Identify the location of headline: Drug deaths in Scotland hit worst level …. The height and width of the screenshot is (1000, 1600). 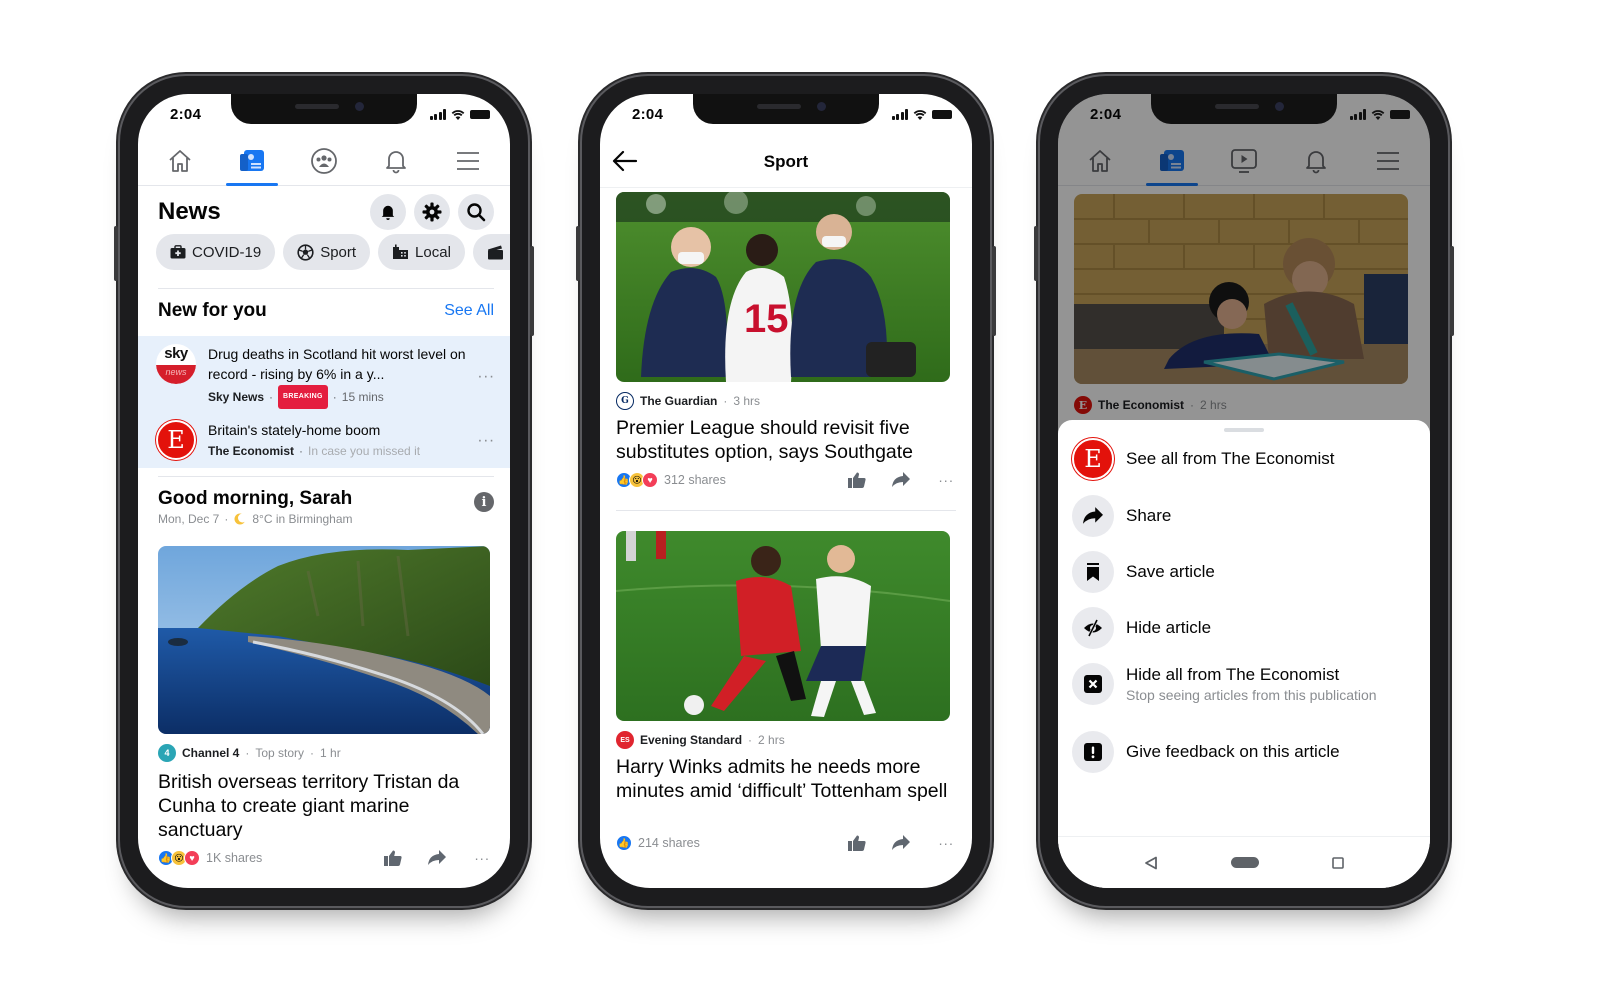
(337, 364).